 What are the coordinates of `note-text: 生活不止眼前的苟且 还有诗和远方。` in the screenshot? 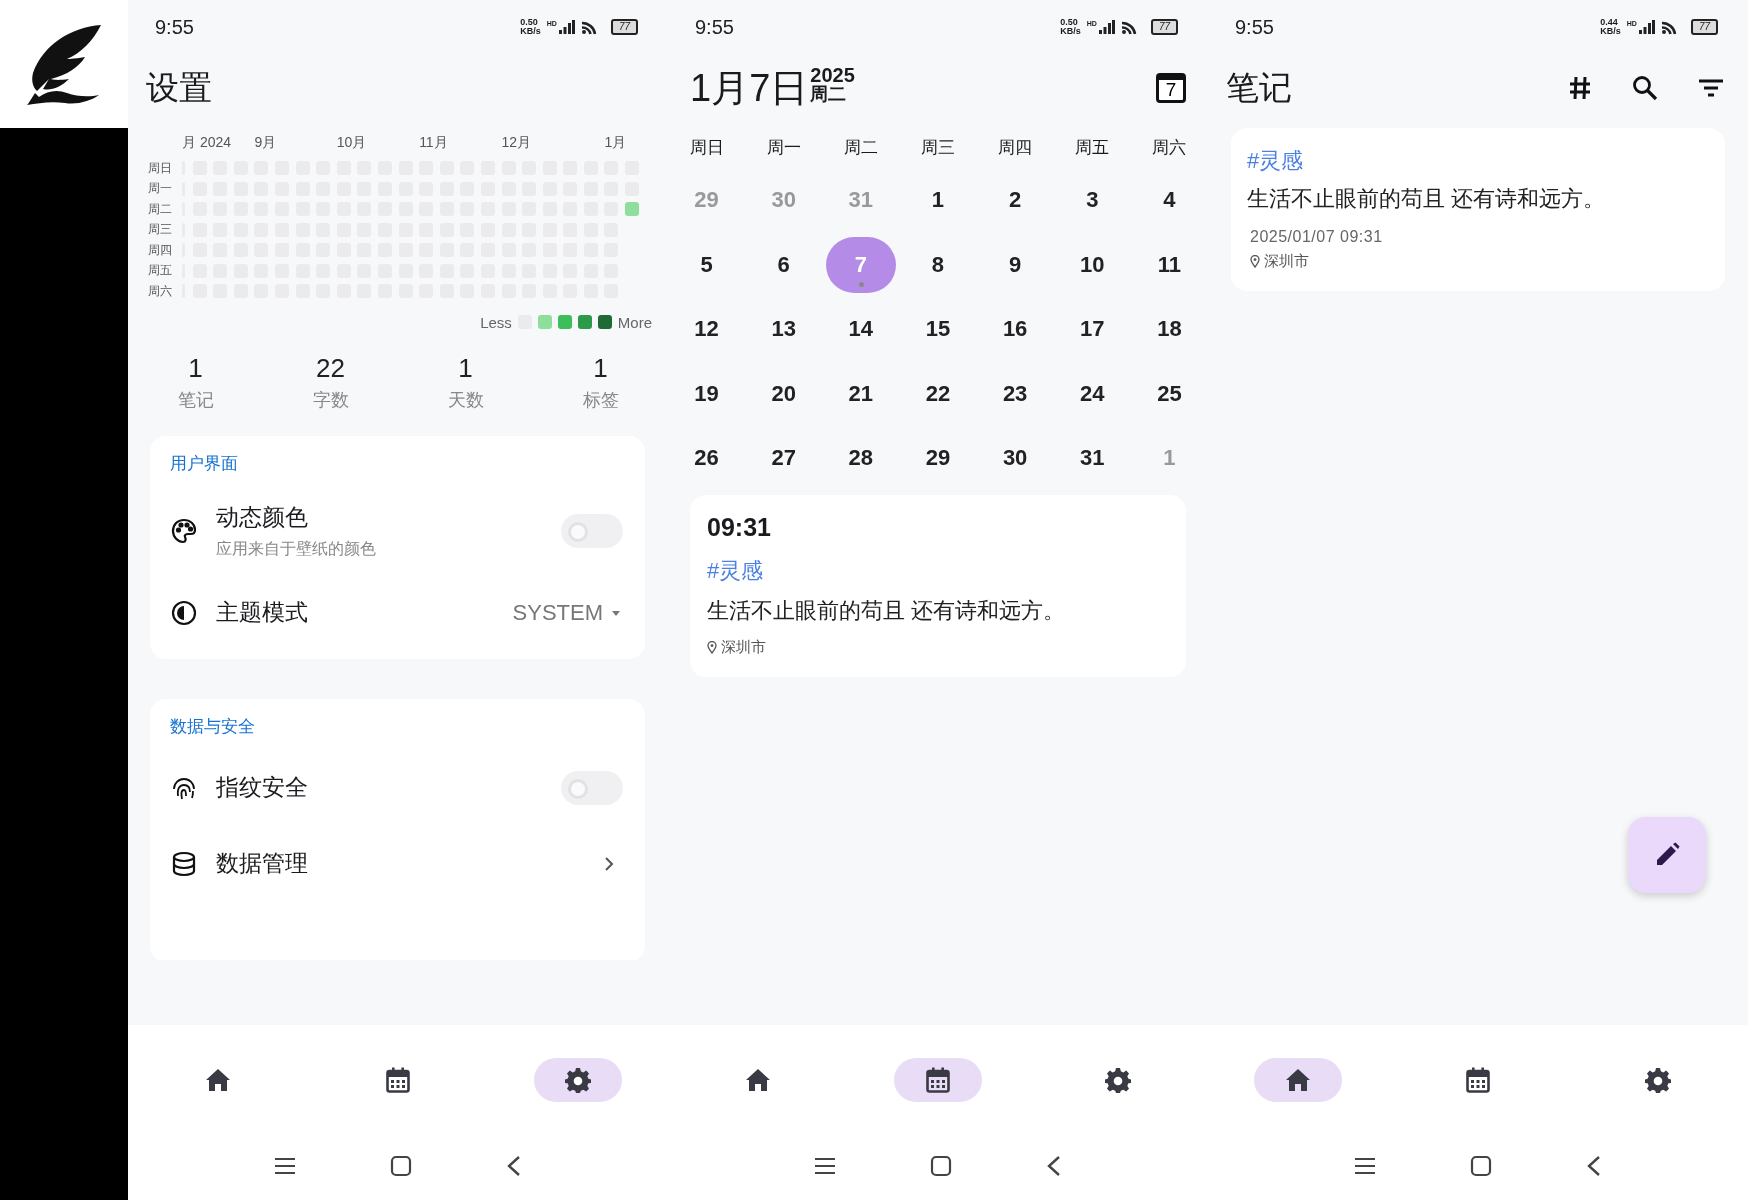 It's located at (1427, 199).